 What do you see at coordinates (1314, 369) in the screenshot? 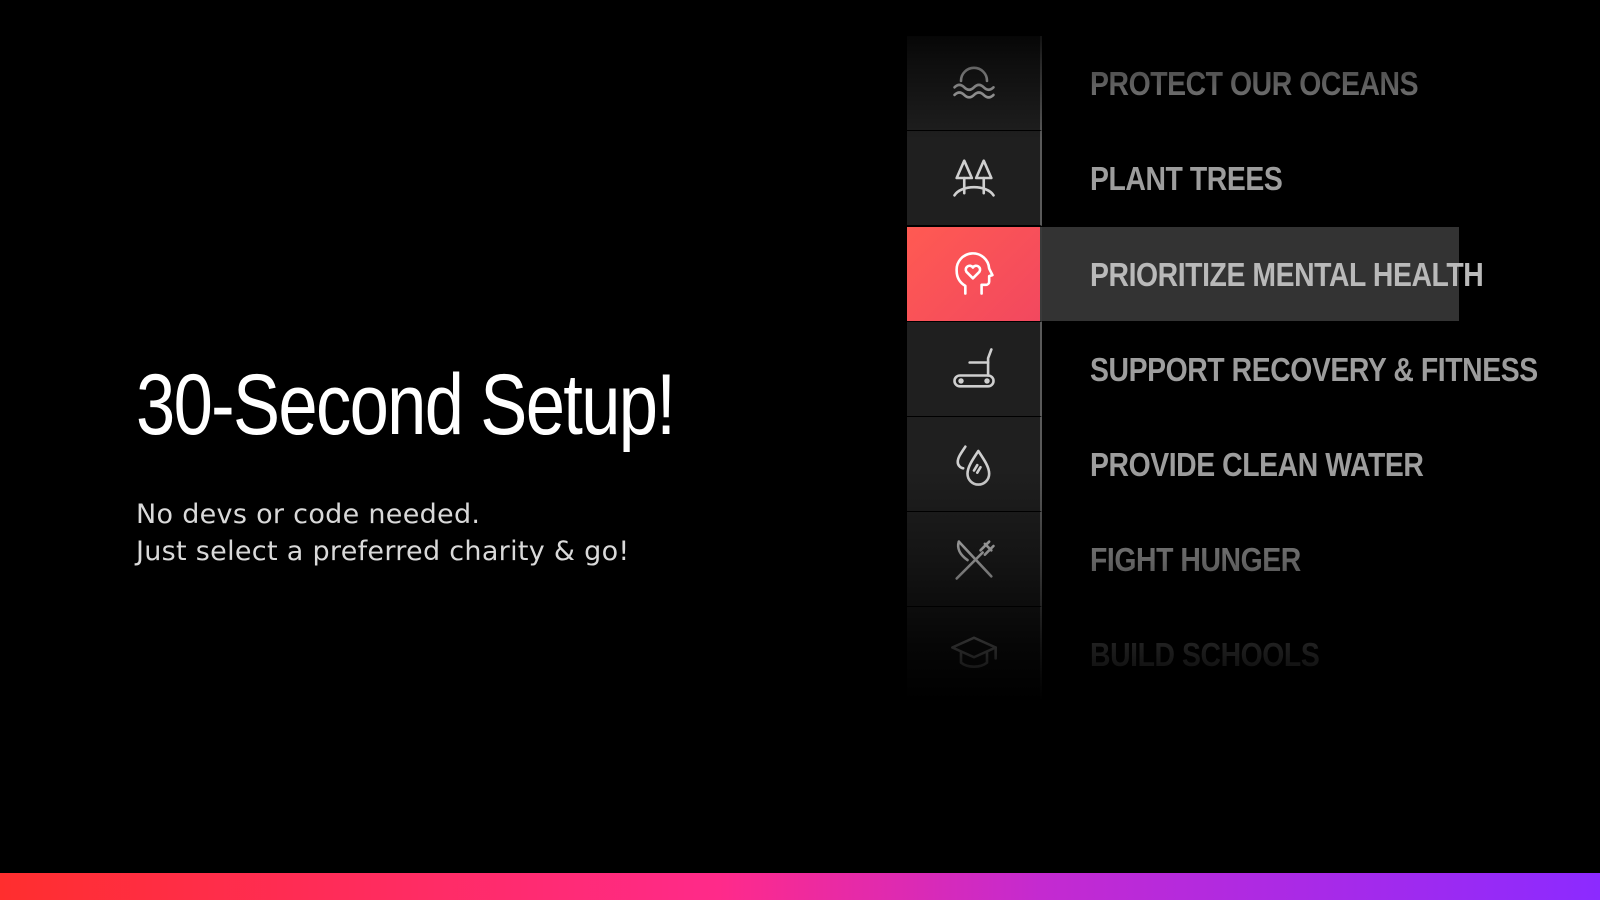
I see `charity-label: SUPPORT RECOVERY & FITNESS` at bounding box center [1314, 369].